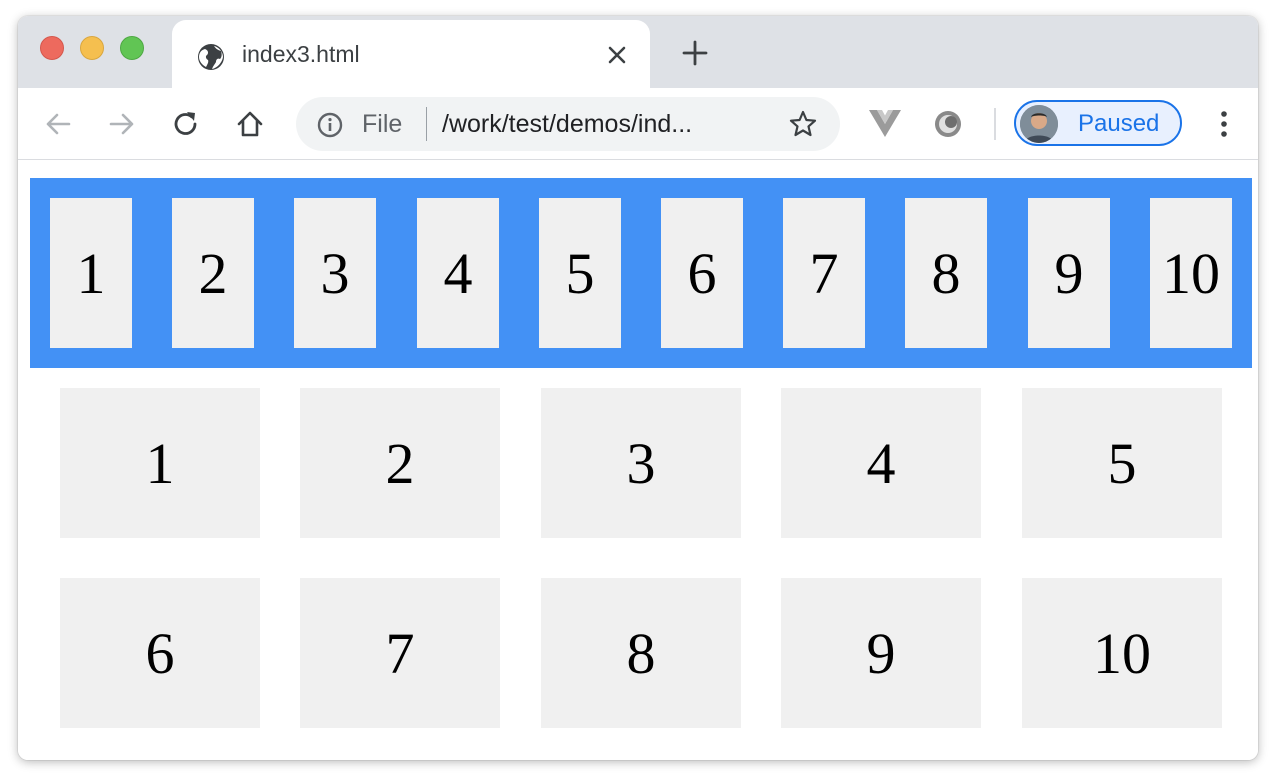  I want to click on plus-icon, so click(695, 53).